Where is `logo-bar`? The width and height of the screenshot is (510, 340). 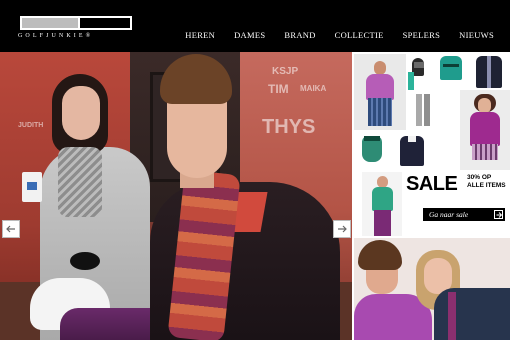 logo-bar is located at coordinates (76, 23).